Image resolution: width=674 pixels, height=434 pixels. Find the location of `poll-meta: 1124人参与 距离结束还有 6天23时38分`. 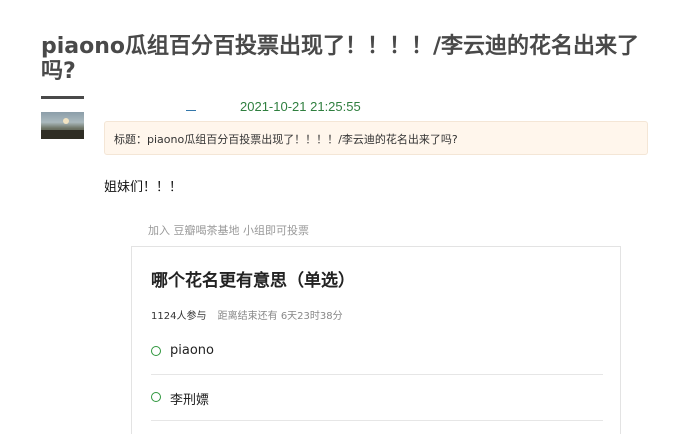

poll-meta: 1124人参与 距离结束还有 6天23时38分 is located at coordinates (247, 314).